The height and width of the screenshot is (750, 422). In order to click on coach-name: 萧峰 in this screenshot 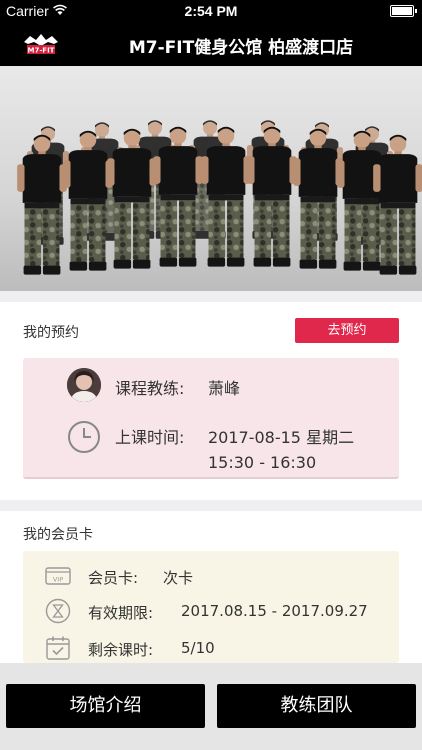, I will do `click(224, 388)`.